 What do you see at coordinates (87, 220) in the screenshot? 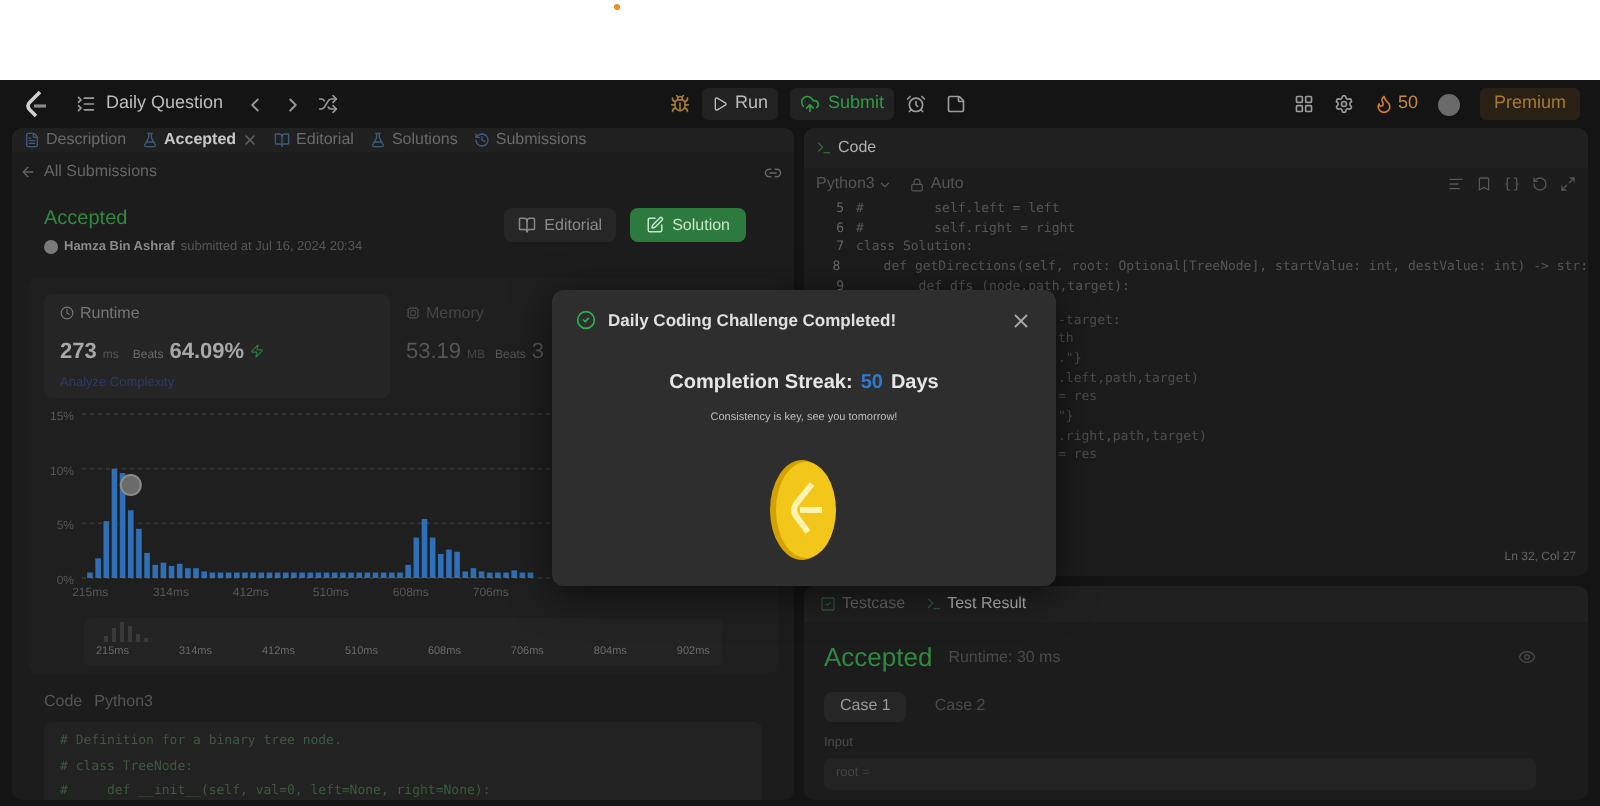
I see `submission-status: Accepted` at bounding box center [87, 220].